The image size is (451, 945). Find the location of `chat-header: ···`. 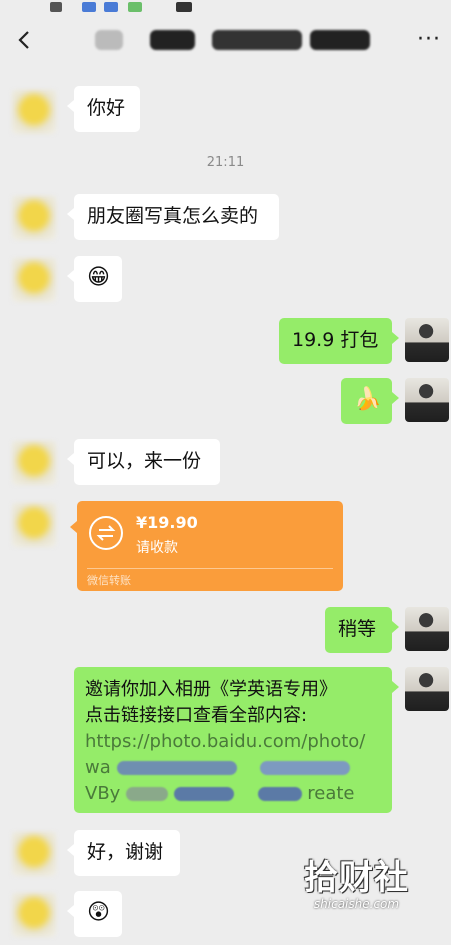

chat-header: ··· is located at coordinates (225, 40).